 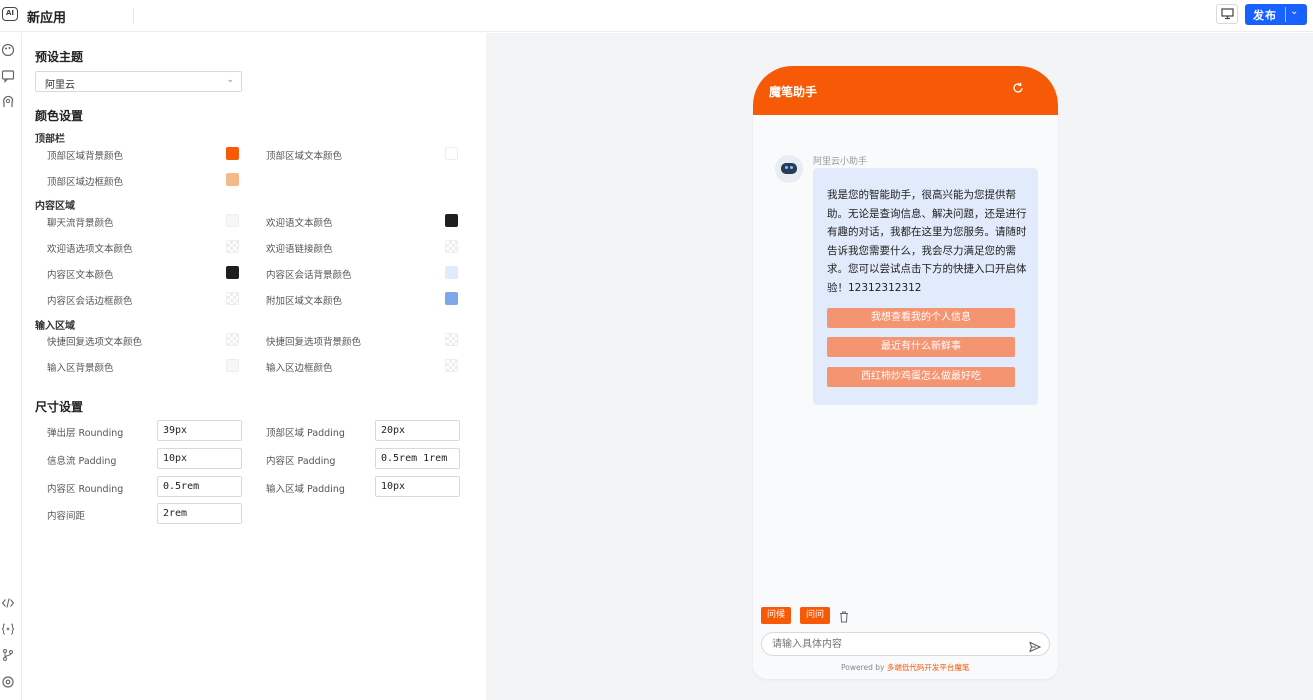 I want to click on chat-input-box, so click(x=905, y=644).